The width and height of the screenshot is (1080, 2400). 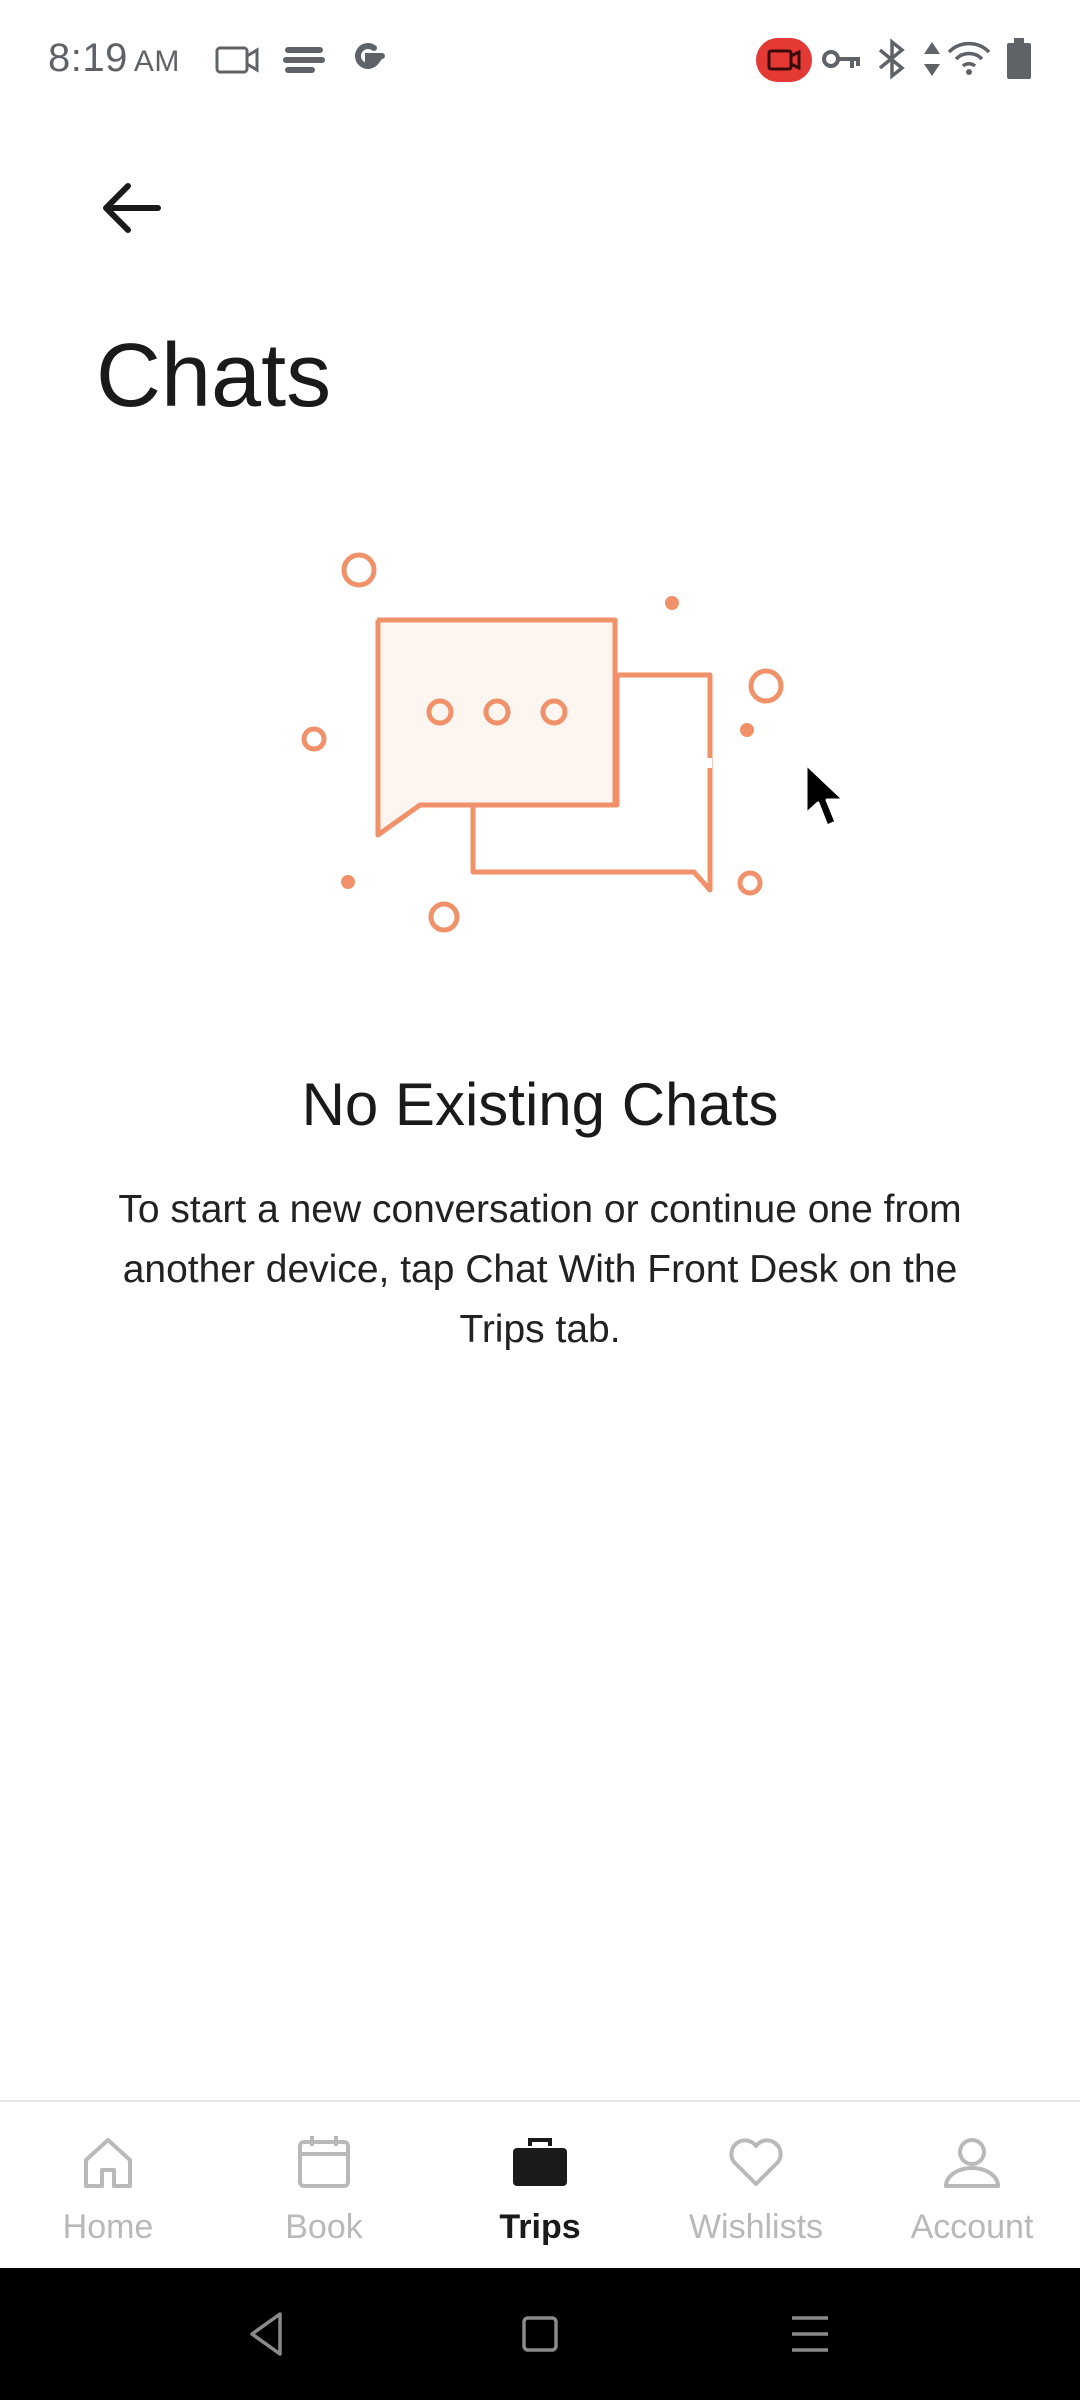 What do you see at coordinates (542, 742) in the screenshot?
I see `chat-bubbles-illustration` at bounding box center [542, 742].